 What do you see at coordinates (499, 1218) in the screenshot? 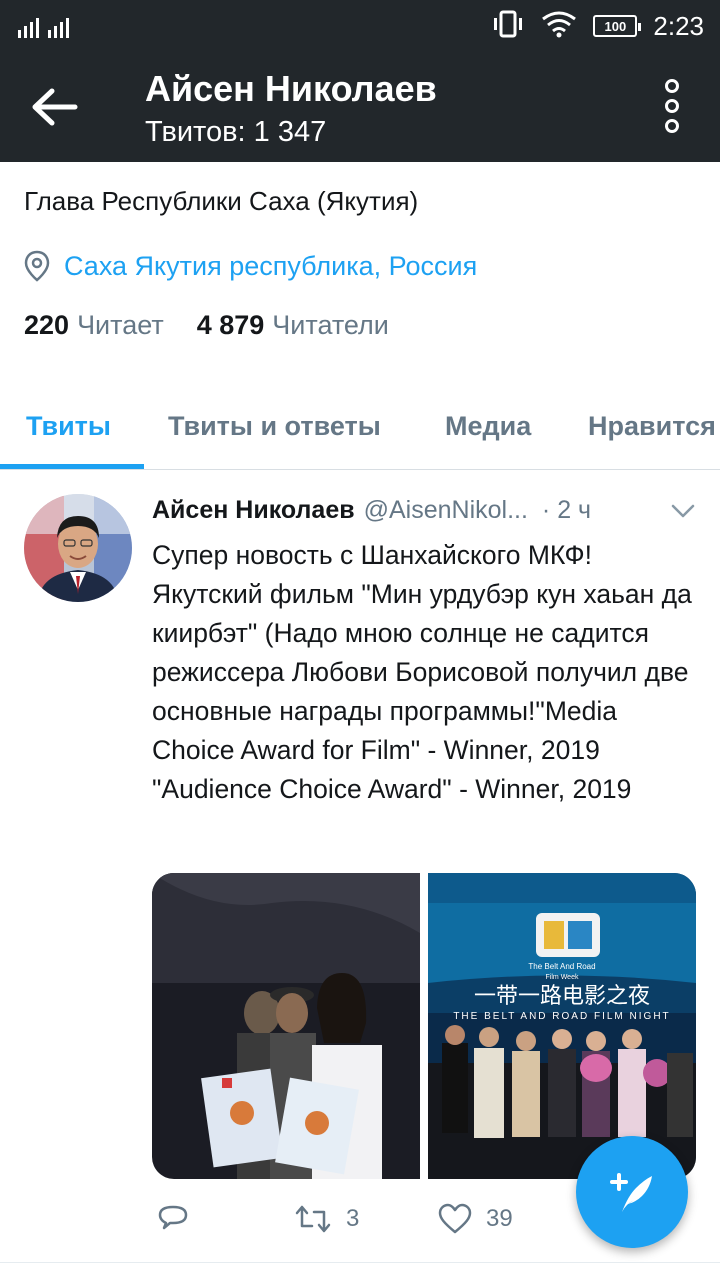
I see `like-count: 39` at bounding box center [499, 1218].